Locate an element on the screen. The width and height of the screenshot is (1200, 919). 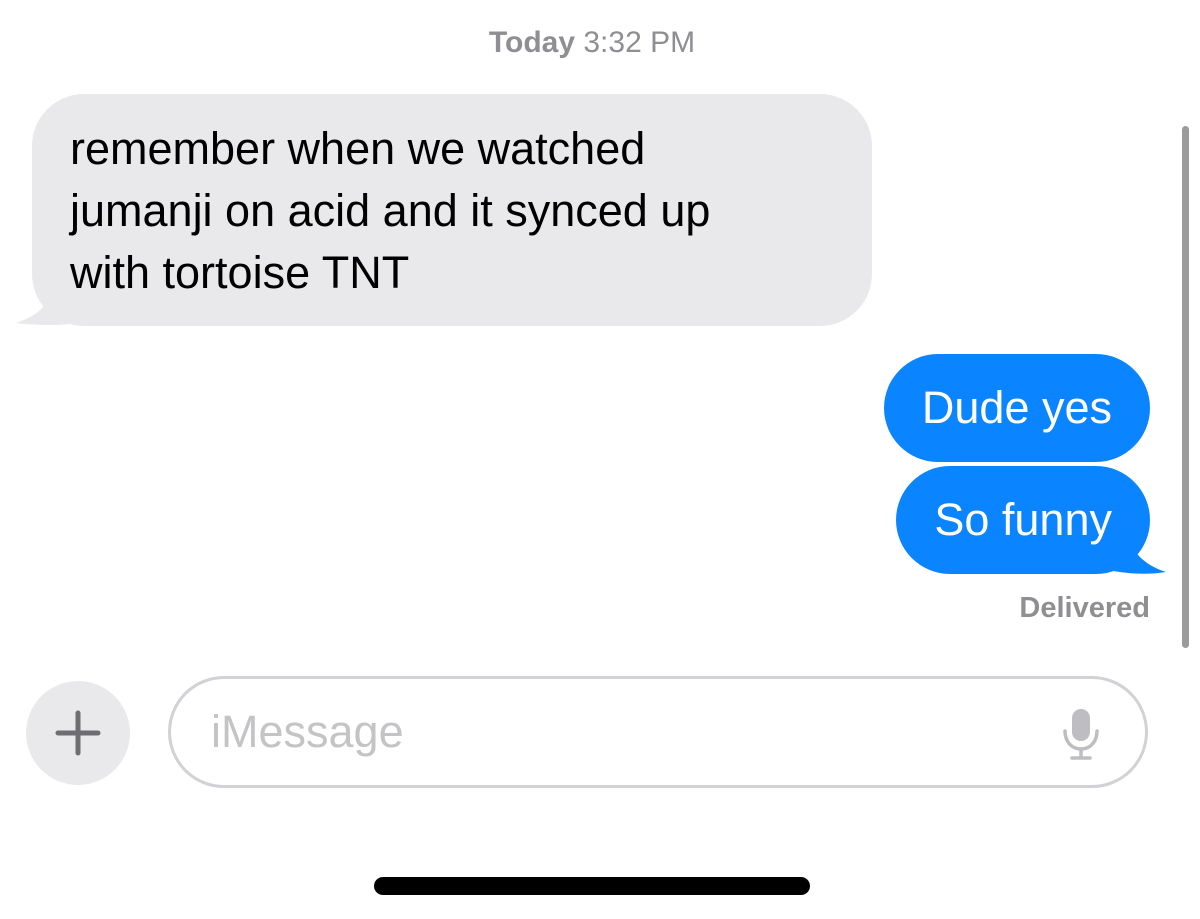
outgoing-message-text: Dude yes is located at coordinates (1016, 407).